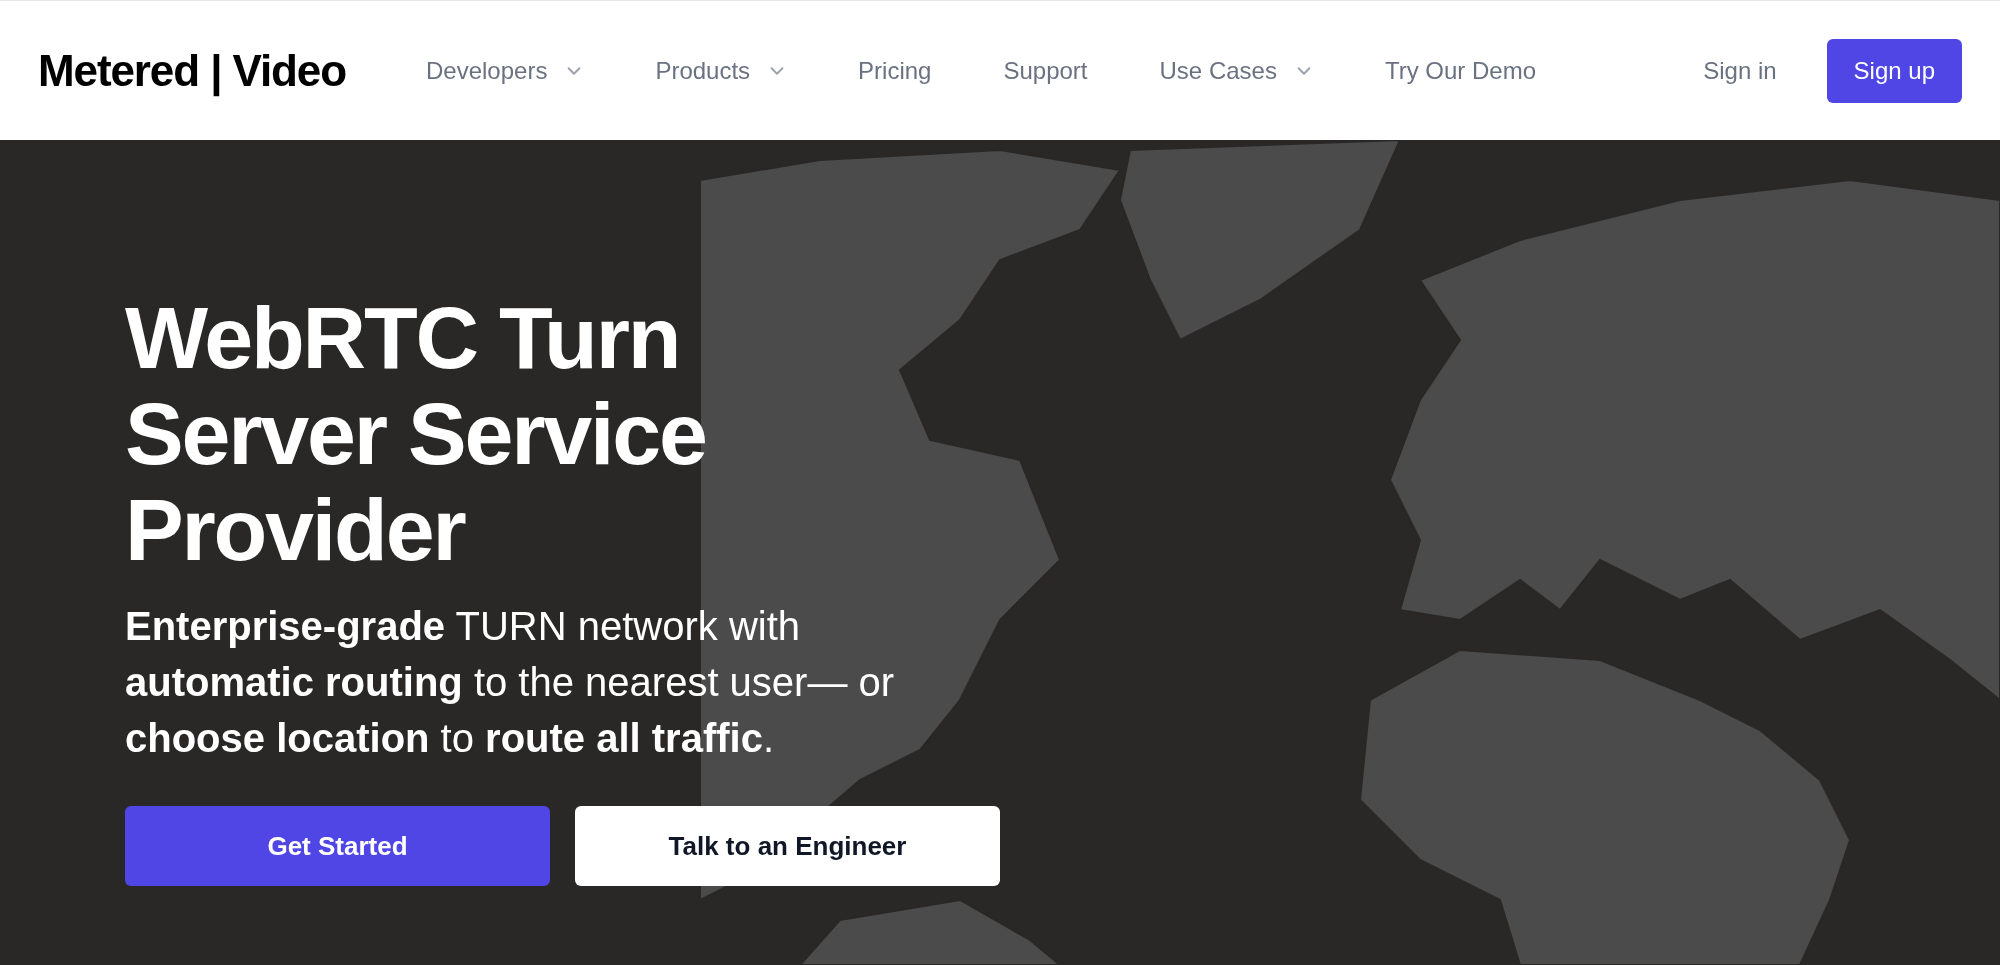 Image resolution: width=2000 pixels, height=965 pixels. What do you see at coordinates (510, 682) in the screenshot?
I see `hero-subtitle: Enterprise-grade TURN network with automatic routing to the nearest user— or choose location to route all traffic.` at bounding box center [510, 682].